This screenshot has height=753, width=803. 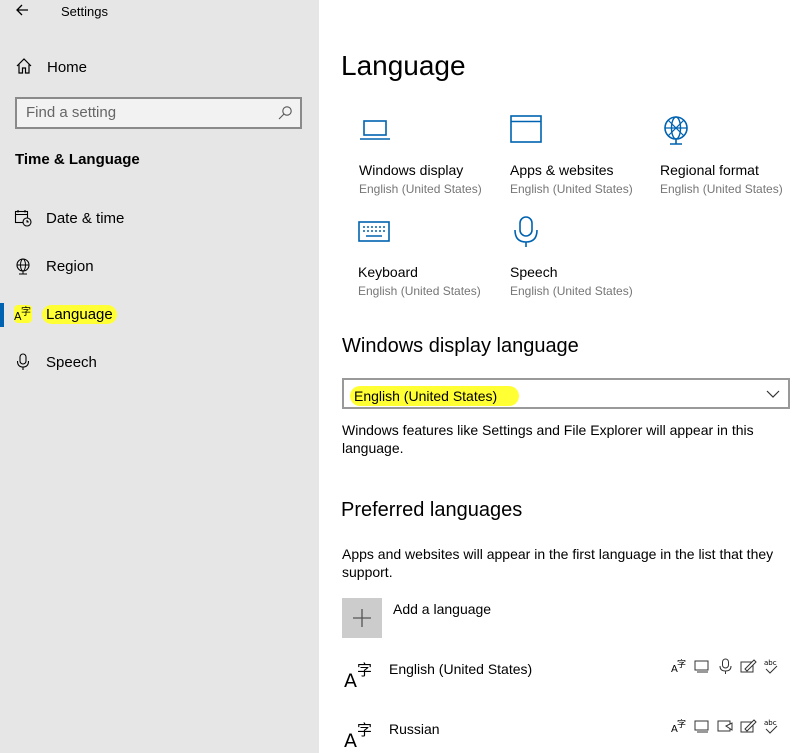 I want to click on sidebar-item-speech: Speech, so click(x=159, y=363).